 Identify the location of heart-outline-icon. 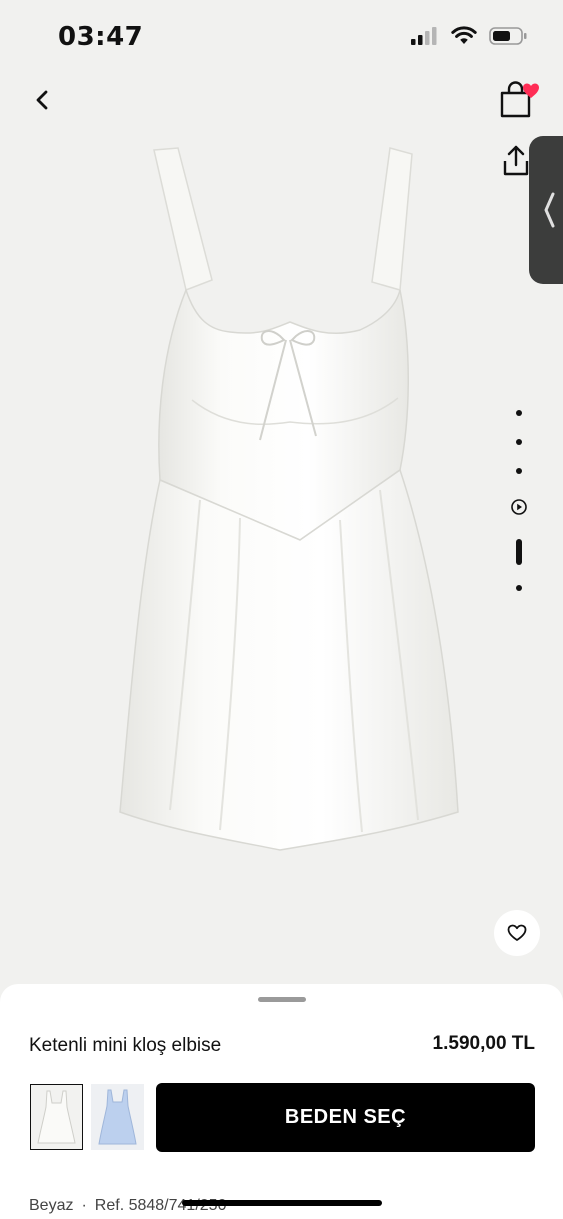
(517, 932).